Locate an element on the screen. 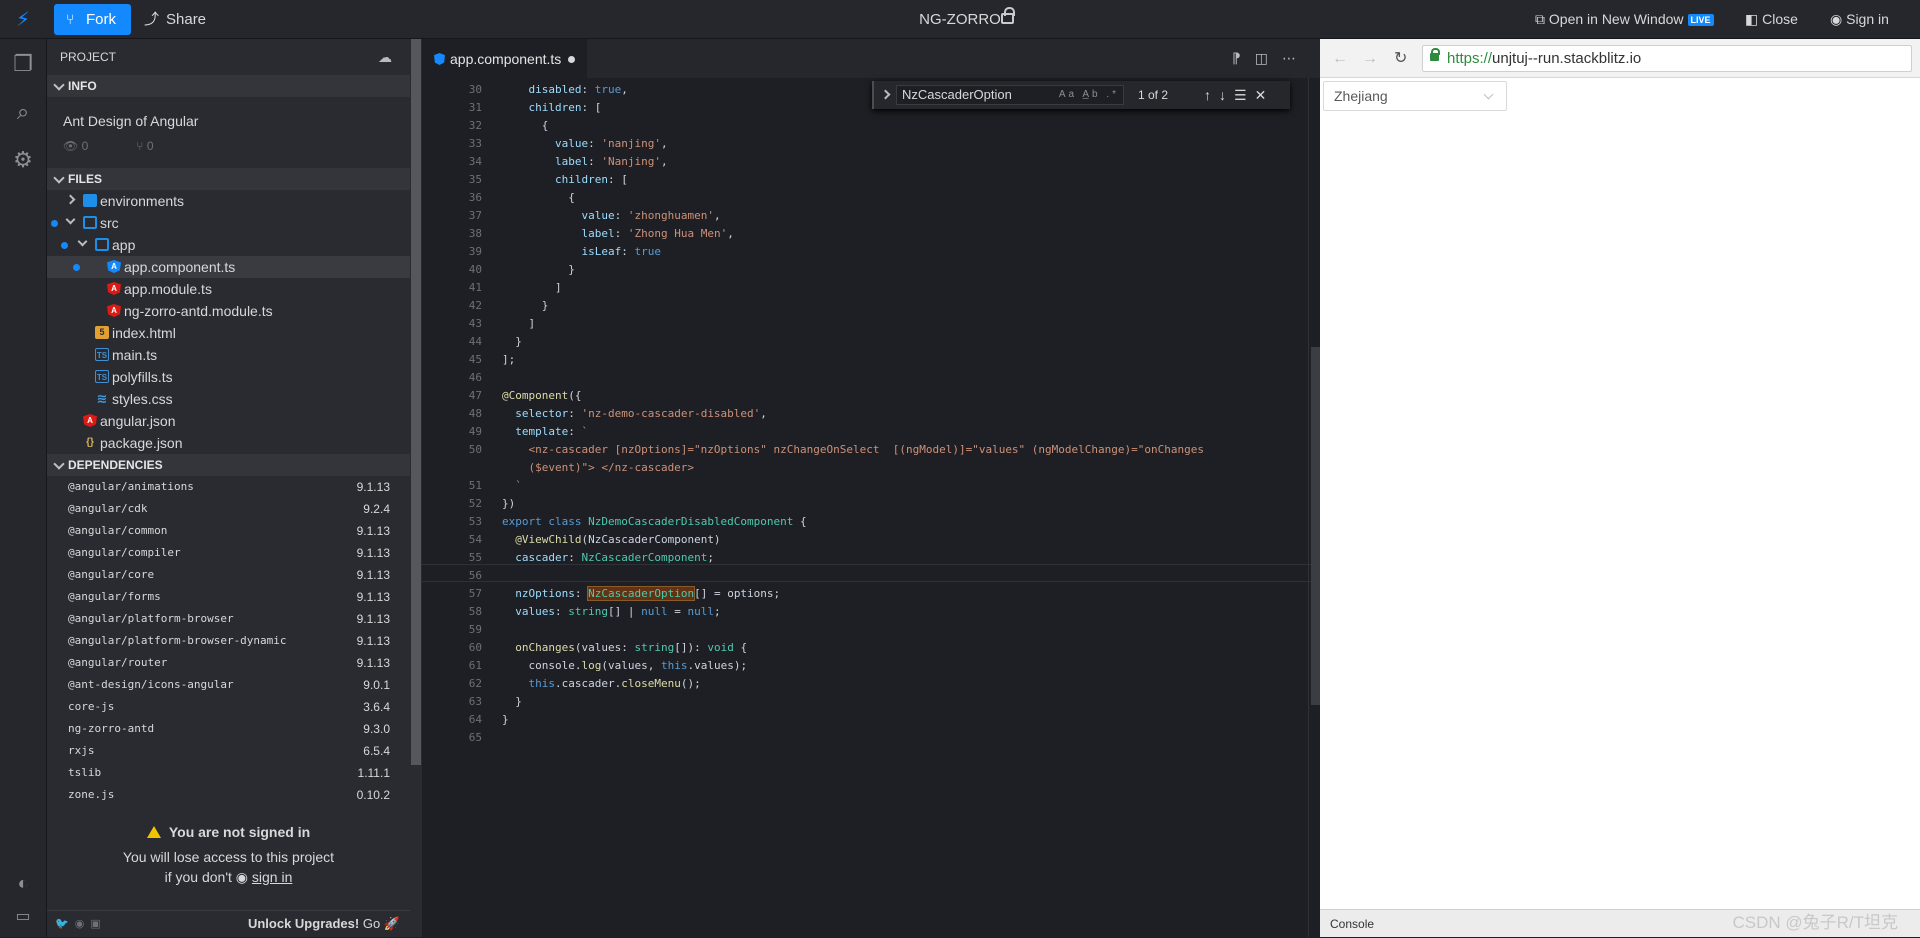  cloud-download-icon: ☁ is located at coordinates (385, 57).